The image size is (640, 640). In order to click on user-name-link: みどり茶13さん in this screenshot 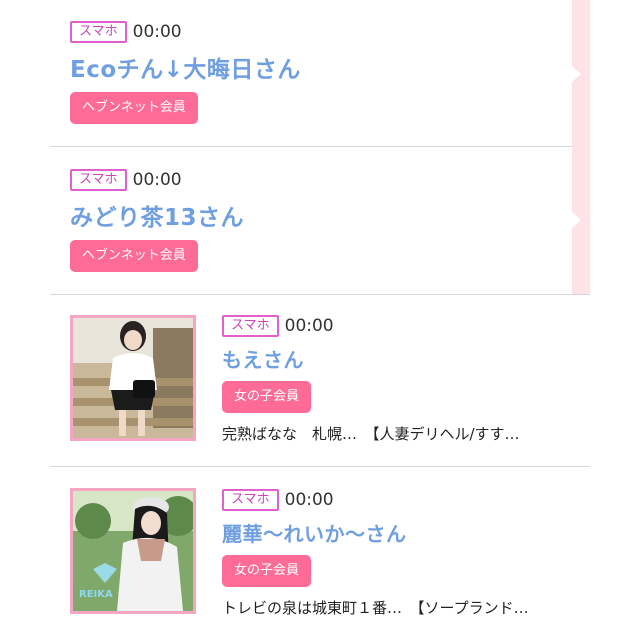, I will do `click(340, 215)`.